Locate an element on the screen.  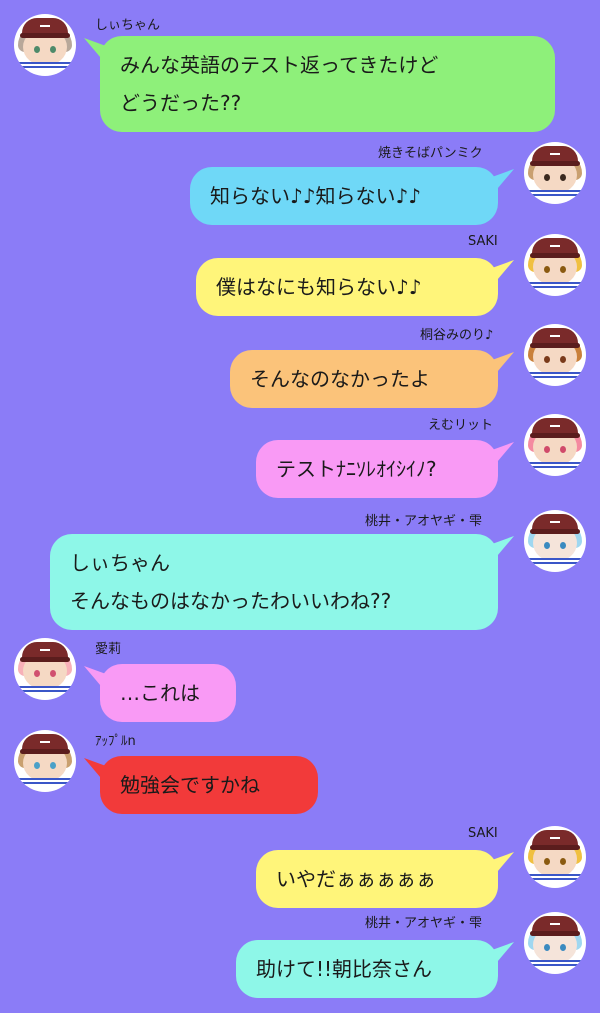
message-text-line: しぃちゃん is located at coordinates (120, 563).